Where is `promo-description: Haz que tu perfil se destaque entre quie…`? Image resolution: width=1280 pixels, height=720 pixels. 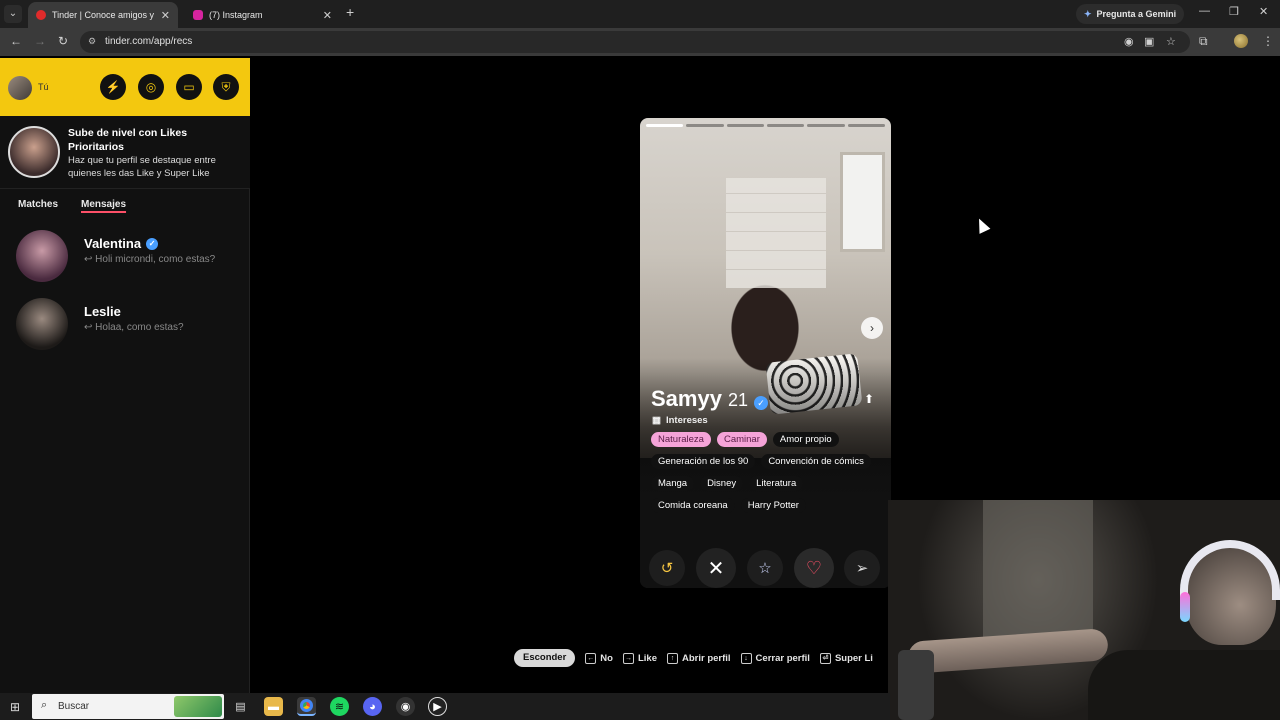
promo-description: Haz que tu perfil se destaque entre quie… is located at coordinates (142, 167).